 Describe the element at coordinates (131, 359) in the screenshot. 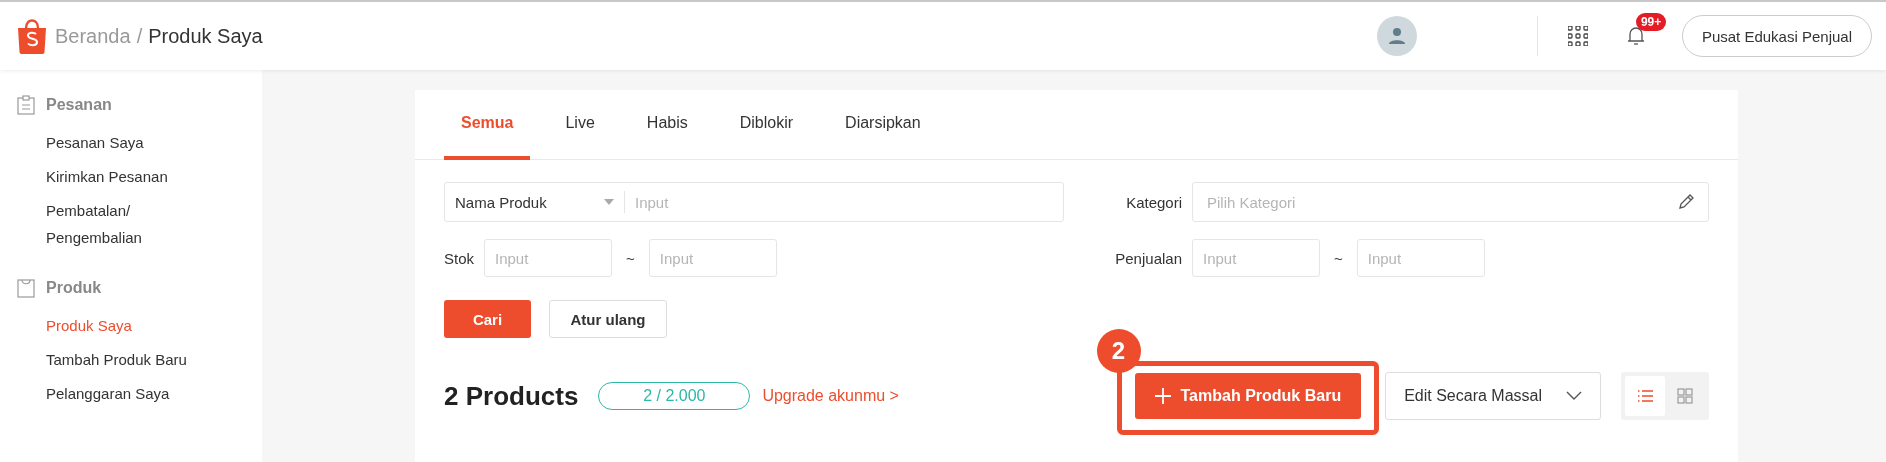

I see `sidebar-item: Tambah Produk Baru` at that location.